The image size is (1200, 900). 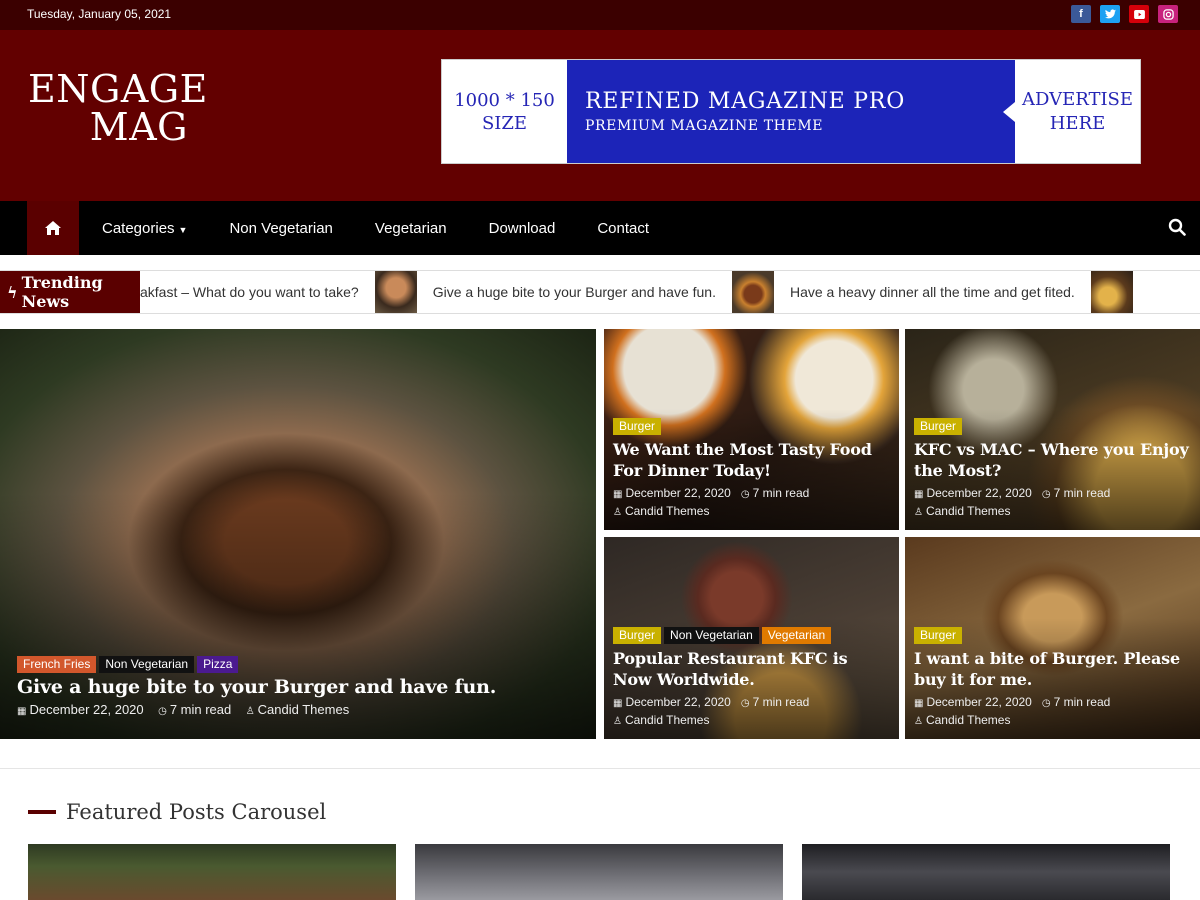 What do you see at coordinates (62, 292) in the screenshot?
I see `trending-label-text: Trending News` at bounding box center [62, 292].